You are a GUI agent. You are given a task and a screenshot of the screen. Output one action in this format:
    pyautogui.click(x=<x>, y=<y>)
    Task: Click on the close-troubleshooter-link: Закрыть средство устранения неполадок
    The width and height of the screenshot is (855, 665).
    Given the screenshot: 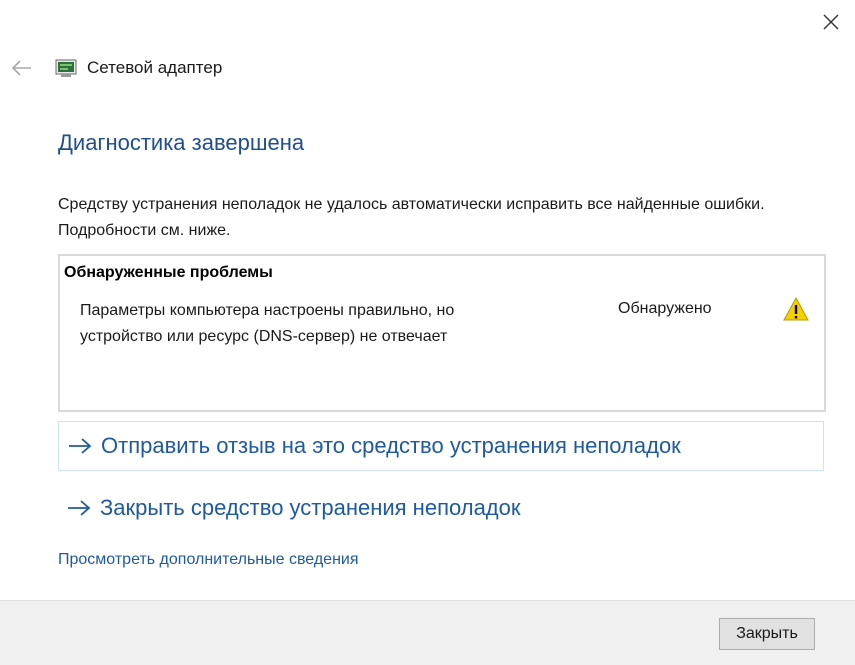 What is the action you would take?
    pyautogui.click(x=441, y=508)
    